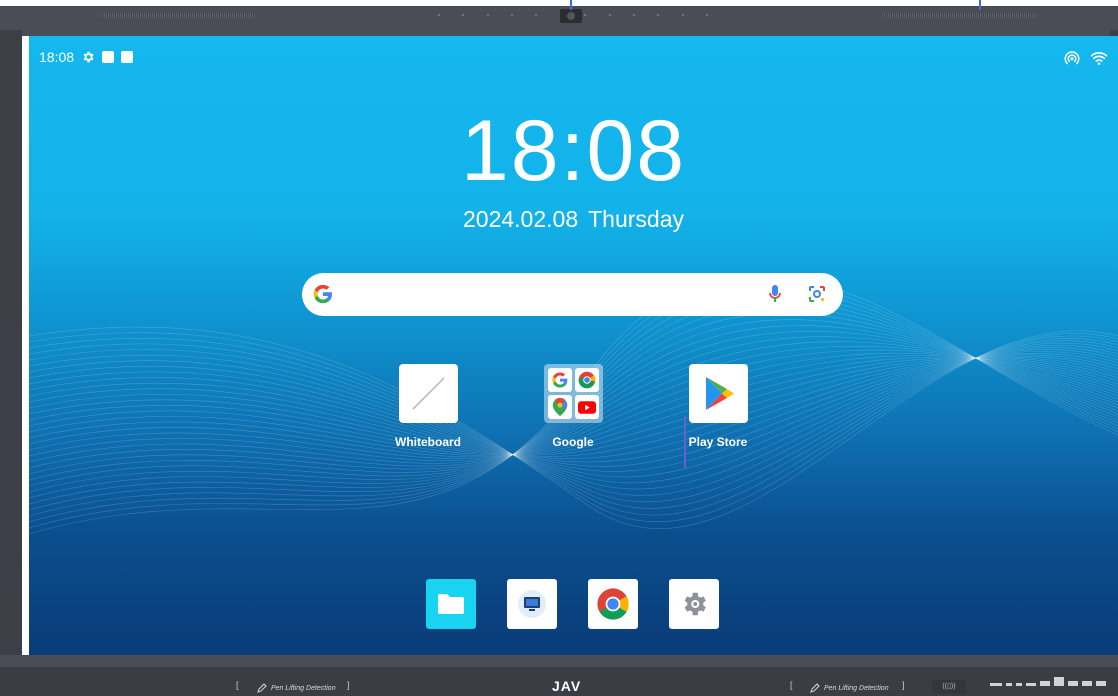 The height and width of the screenshot is (696, 1118). I want to click on left-bezel, so click(11, 348).